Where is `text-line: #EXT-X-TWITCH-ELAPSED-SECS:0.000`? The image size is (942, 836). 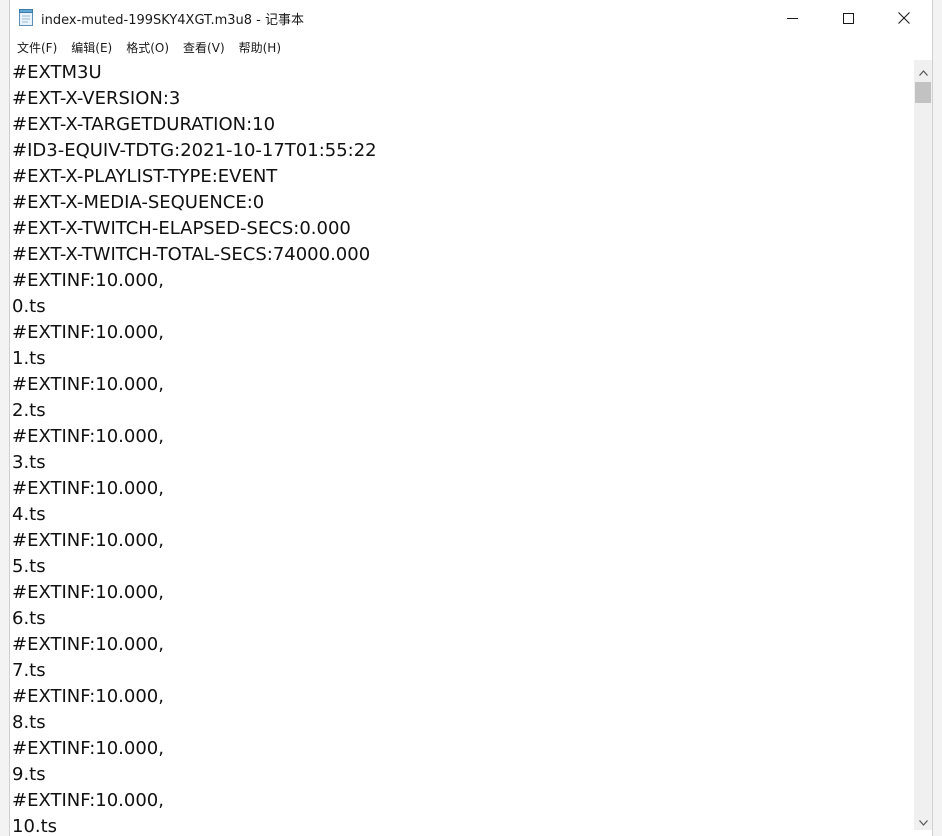 text-line: #EXT-X-TWITCH-ELAPSED-SECS:0.000 is located at coordinates (194, 229).